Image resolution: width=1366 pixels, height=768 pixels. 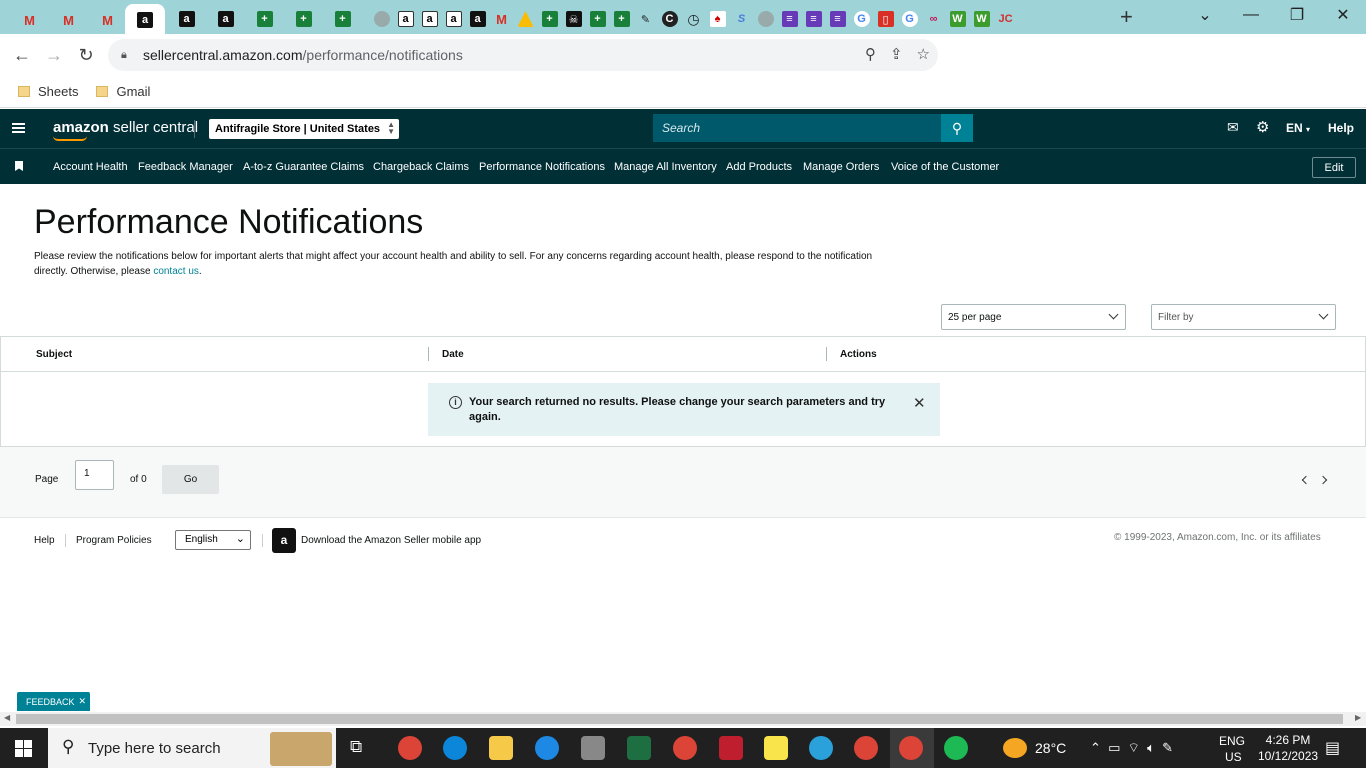 What do you see at coordinates (797, 128) in the screenshot?
I see `search-input: Search` at bounding box center [797, 128].